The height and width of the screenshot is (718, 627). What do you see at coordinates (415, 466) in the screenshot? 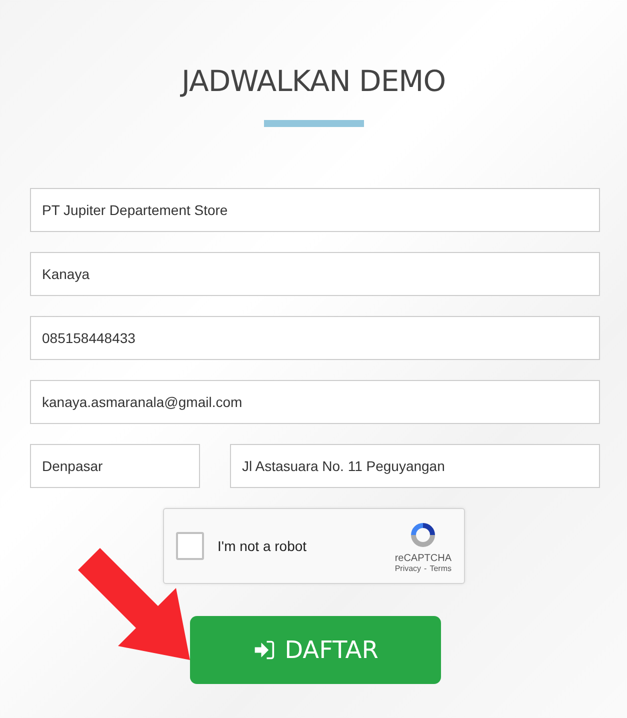
I see `input-field: Jl Astasuara No. 11 Peguyangan` at bounding box center [415, 466].